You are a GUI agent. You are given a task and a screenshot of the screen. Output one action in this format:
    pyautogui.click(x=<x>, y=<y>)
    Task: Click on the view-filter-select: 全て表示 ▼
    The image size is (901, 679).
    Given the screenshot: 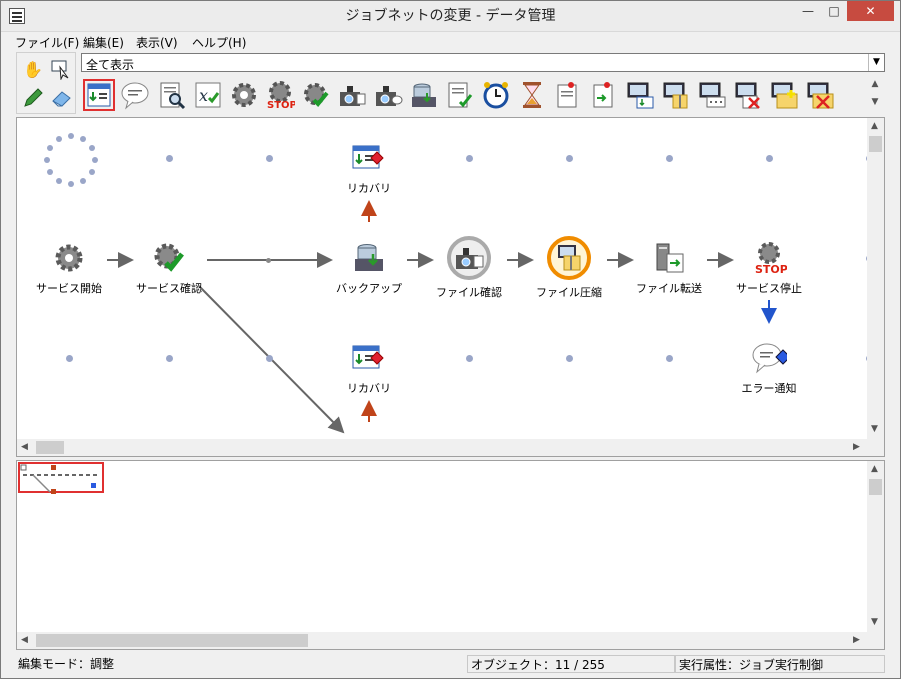 What is the action you would take?
    pyautogui.click(x=483, y=62)
    